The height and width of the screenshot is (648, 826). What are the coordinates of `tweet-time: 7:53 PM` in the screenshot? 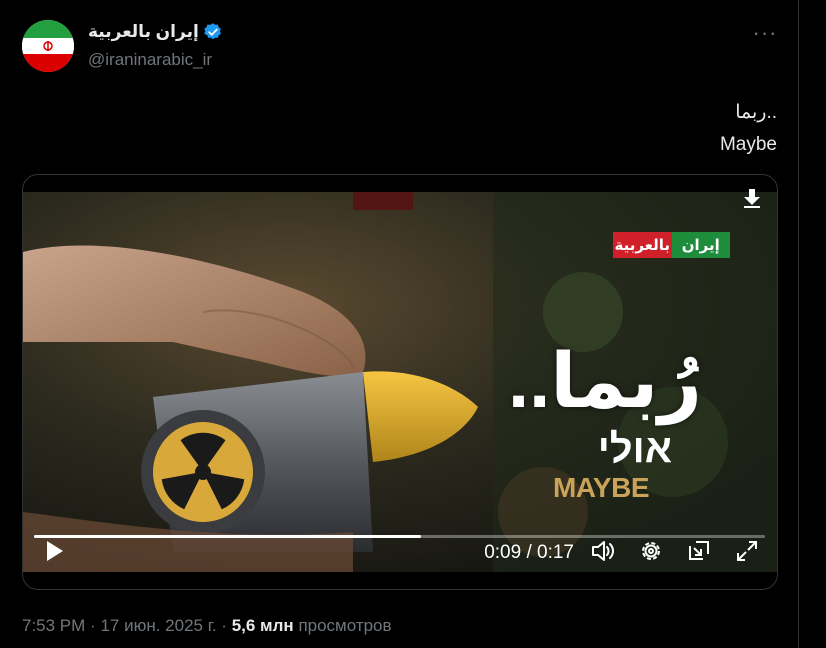 It's located at (53, 625).